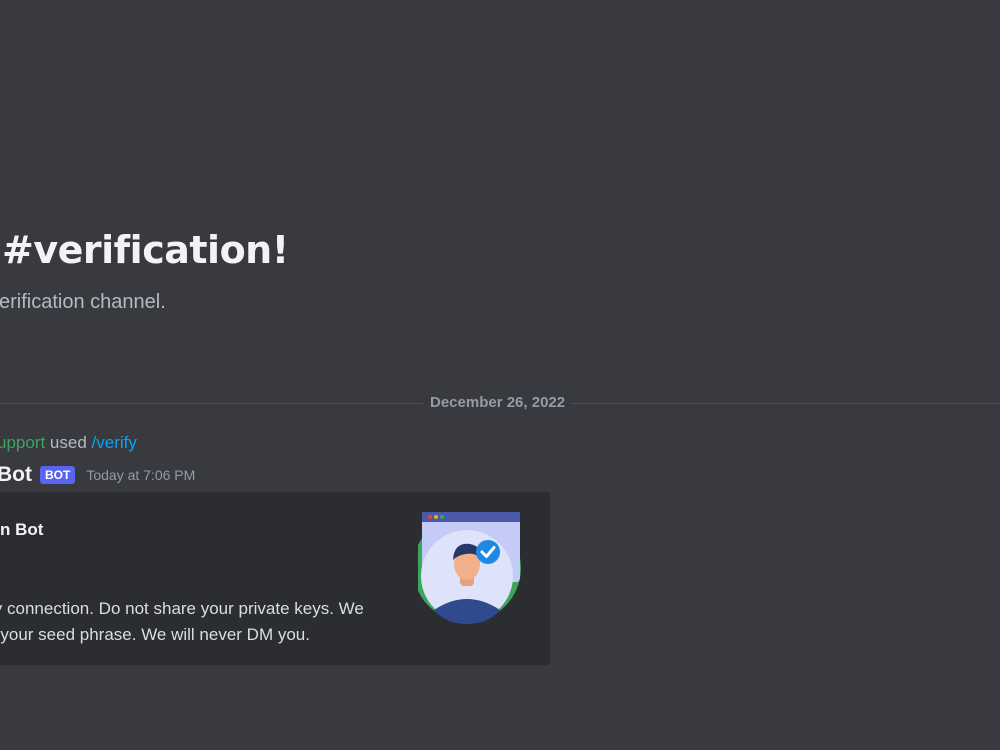 The image size is (1000, 750). Describe the element at coordinates (16, 475) in the screenshot. I see `message-author: Bot` at that location.